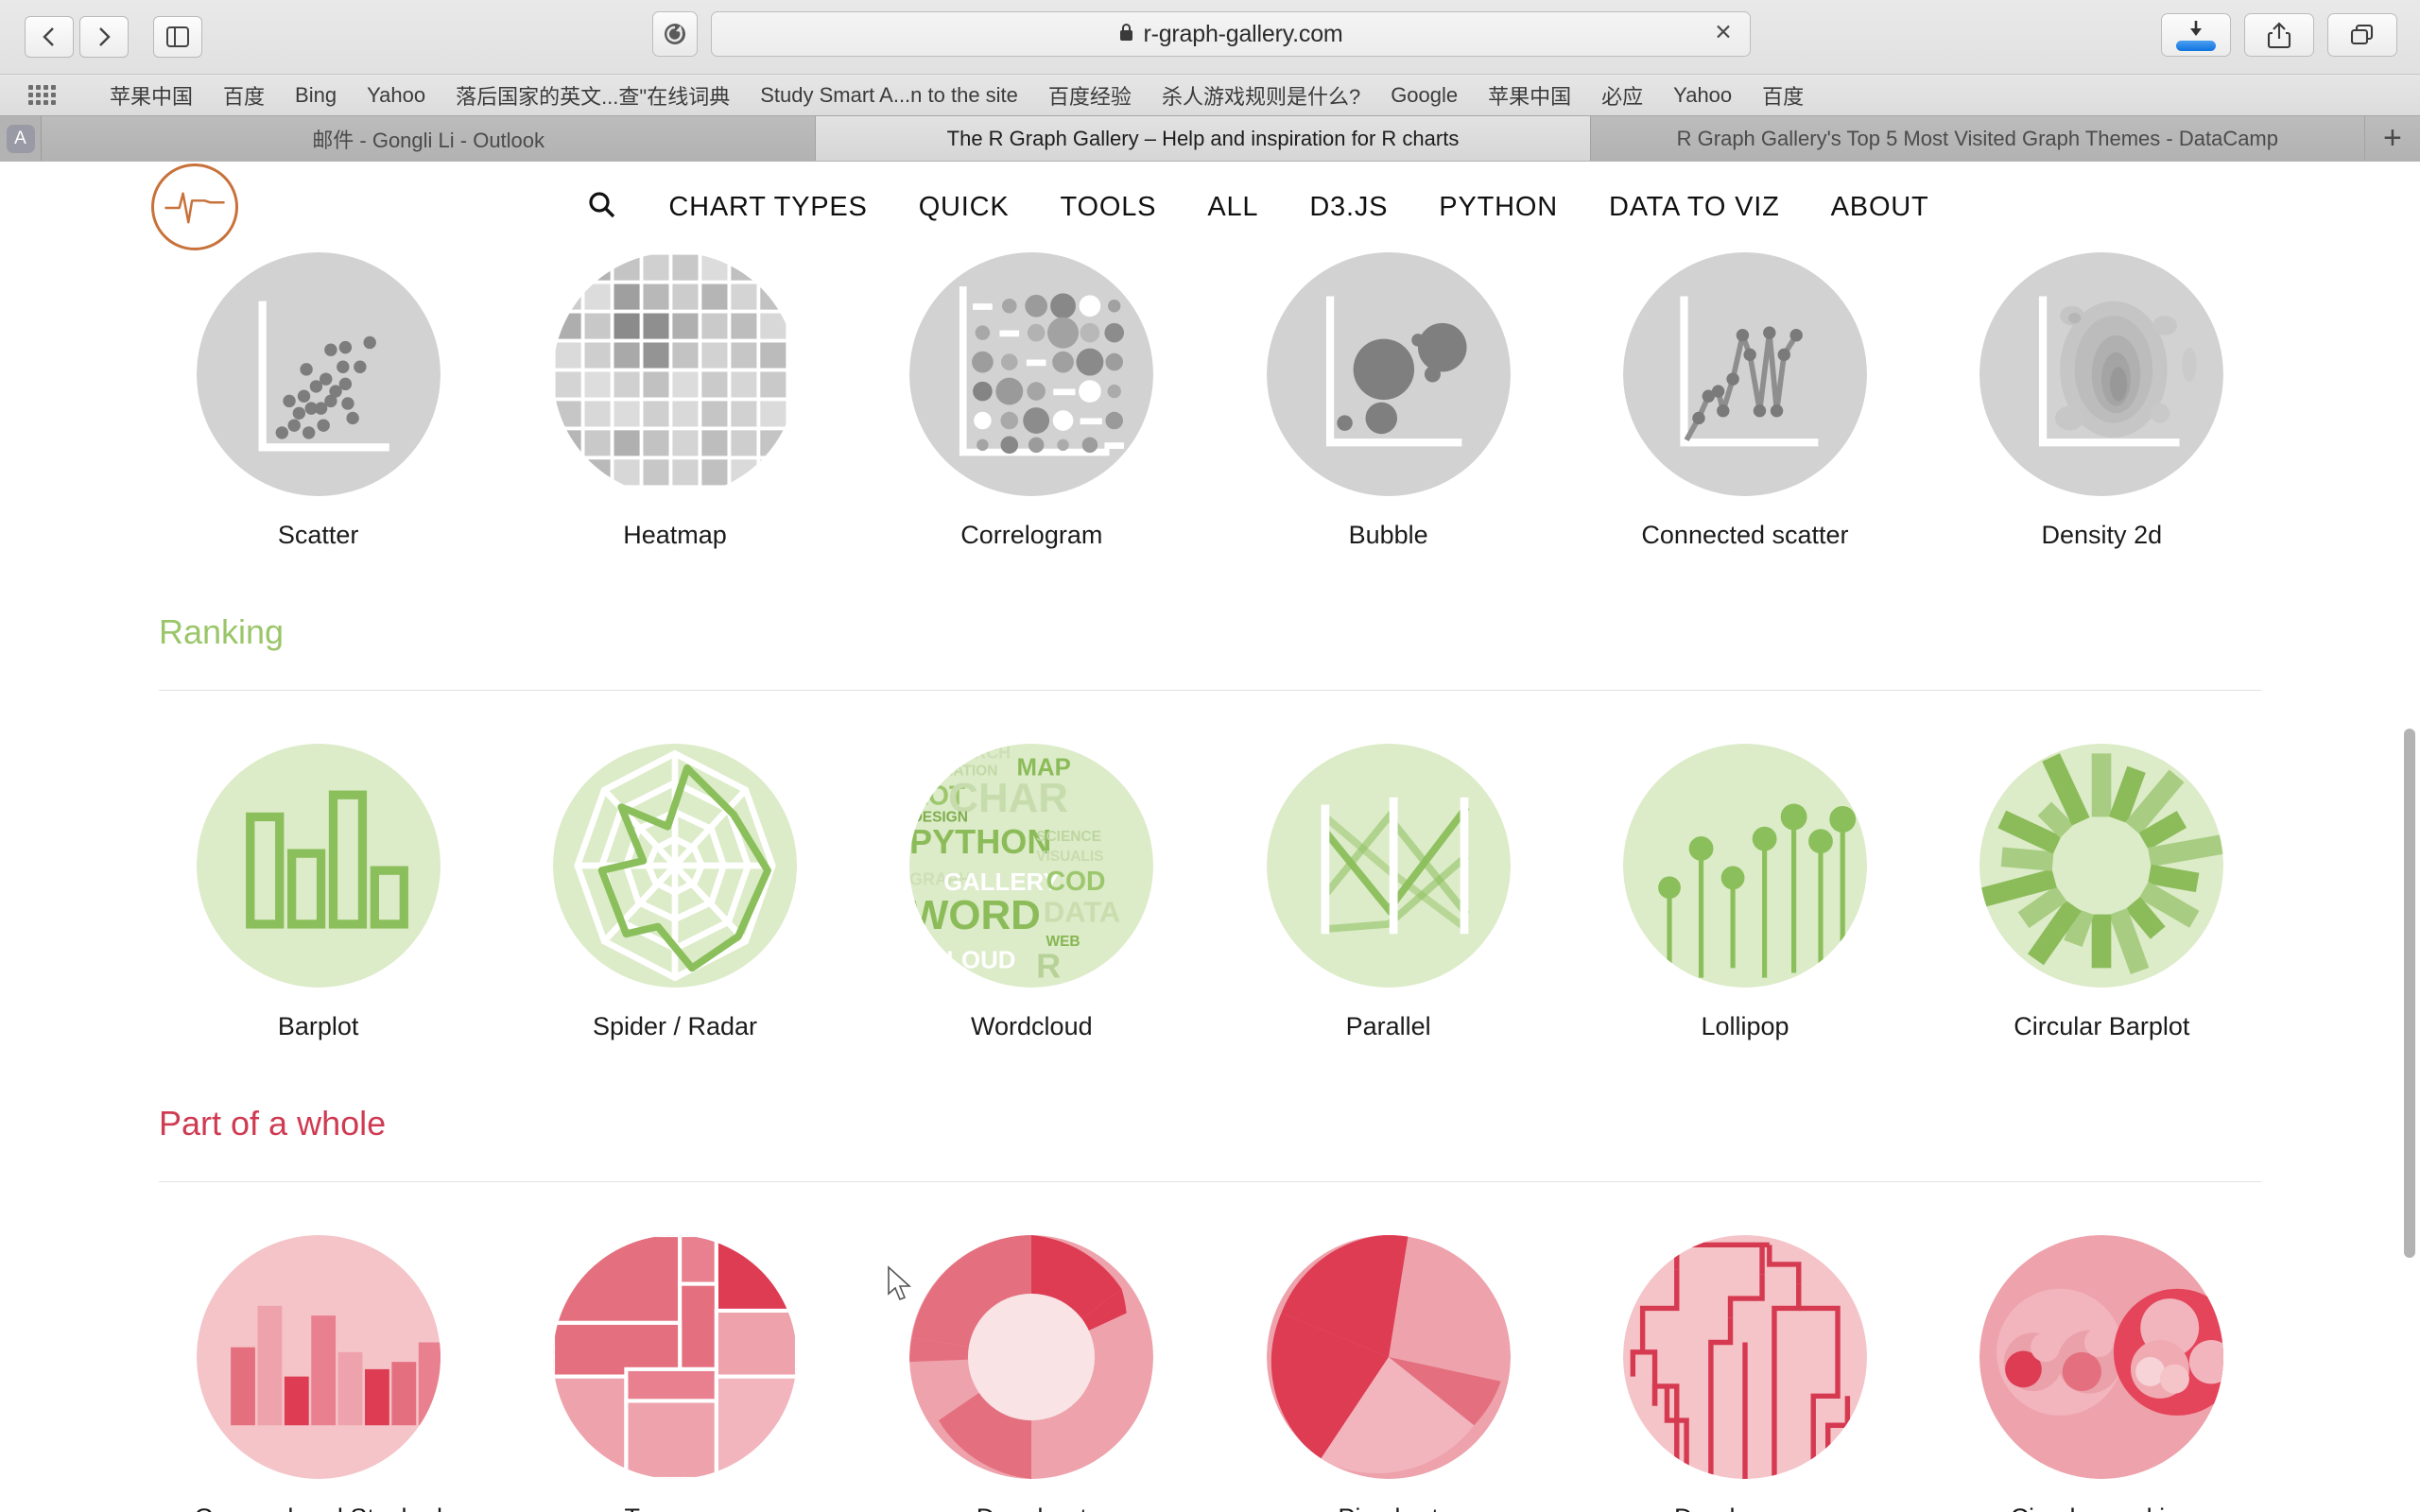 The image size is (2420, 1512). I want to click on url-text: r-graph-gallery.com, so click(1243, 33).